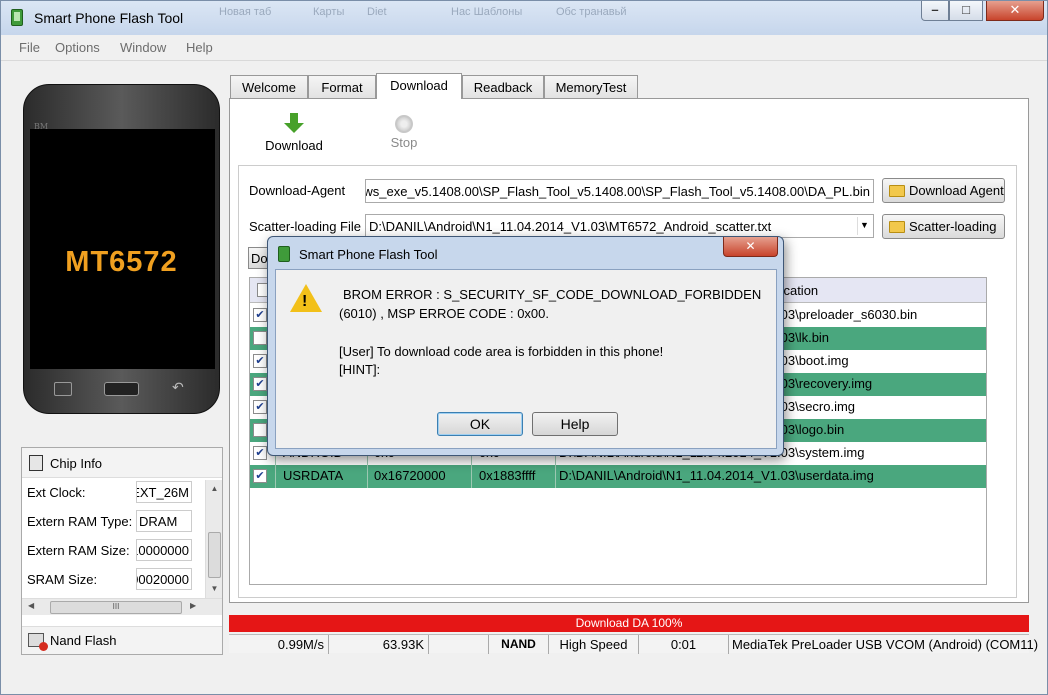 The height and width of the screenshot is (695, 1048). What do you see at coordinates (594, 644) in the screenshot?
I see `status-usb-mode: High Speed` at bounding box center [594, 644].